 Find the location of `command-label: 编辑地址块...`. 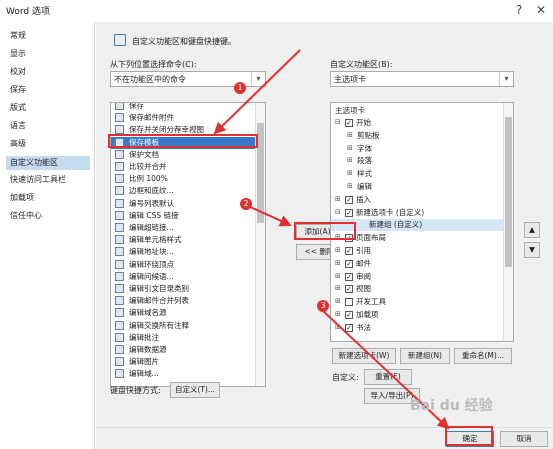

command-label: 编辑地址块... is located at coordinates (151, 252).